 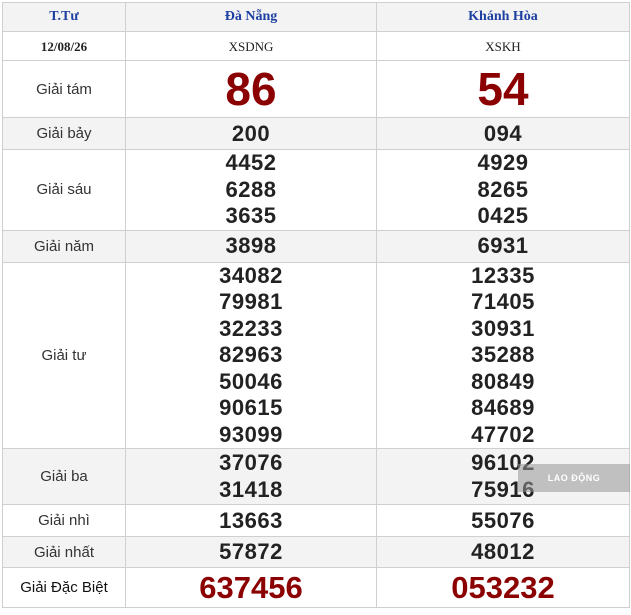 I want to click on watermark-logo: LAO ĐỘNG, so click(x=574, y=478).